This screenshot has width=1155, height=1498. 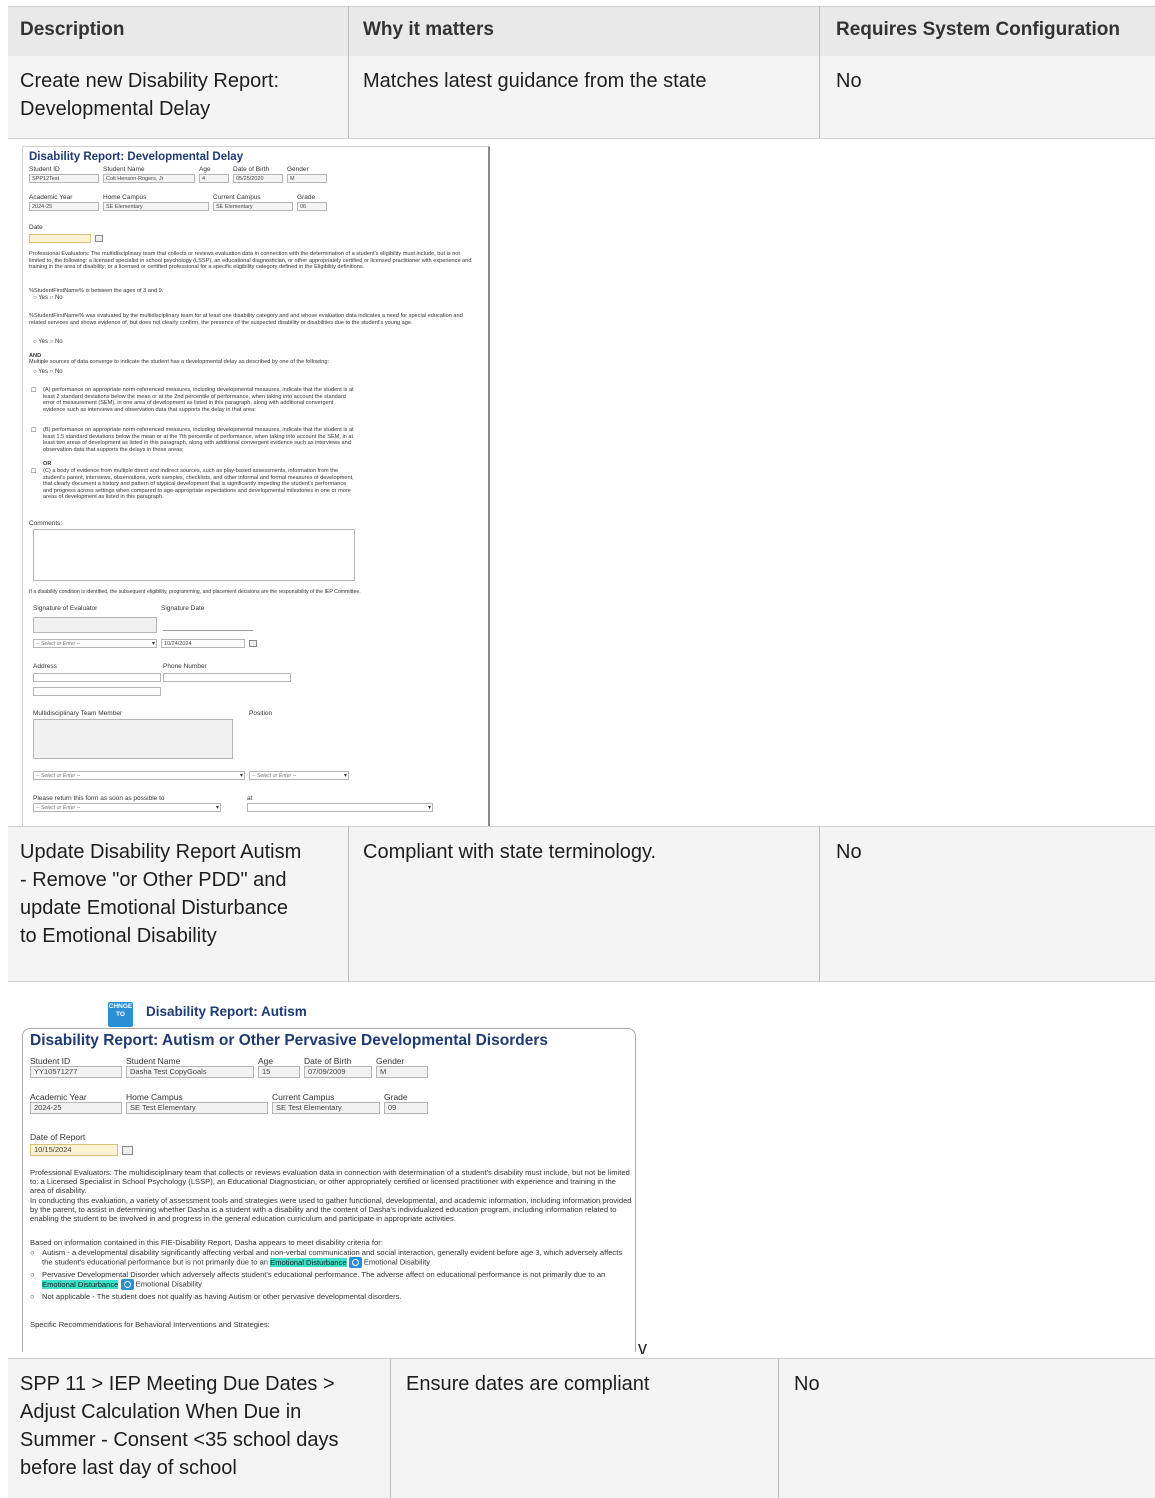 I want to click on form2-dob-field: 07/09/2009, so click(x=338, y=1072).